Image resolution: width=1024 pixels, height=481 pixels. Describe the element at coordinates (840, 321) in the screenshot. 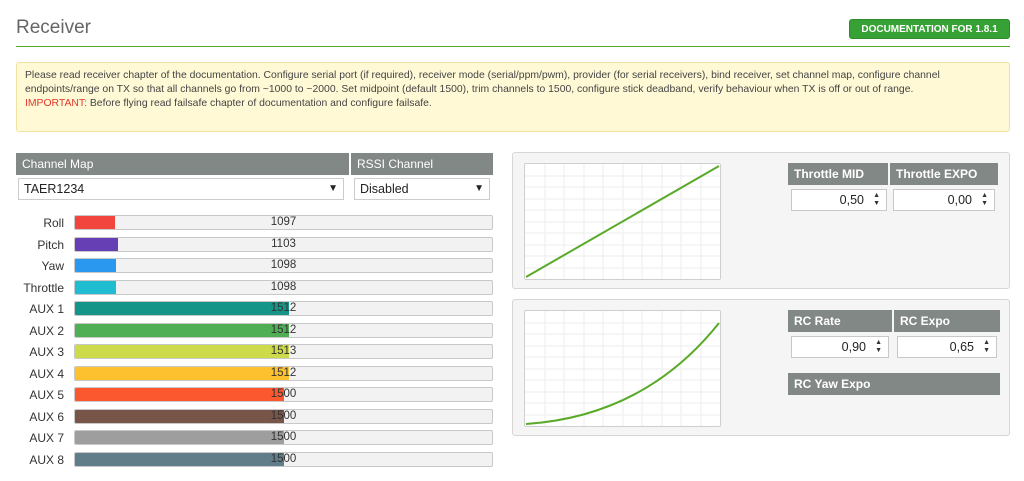

I see `rc-rate-header: RC Rate` at that location.